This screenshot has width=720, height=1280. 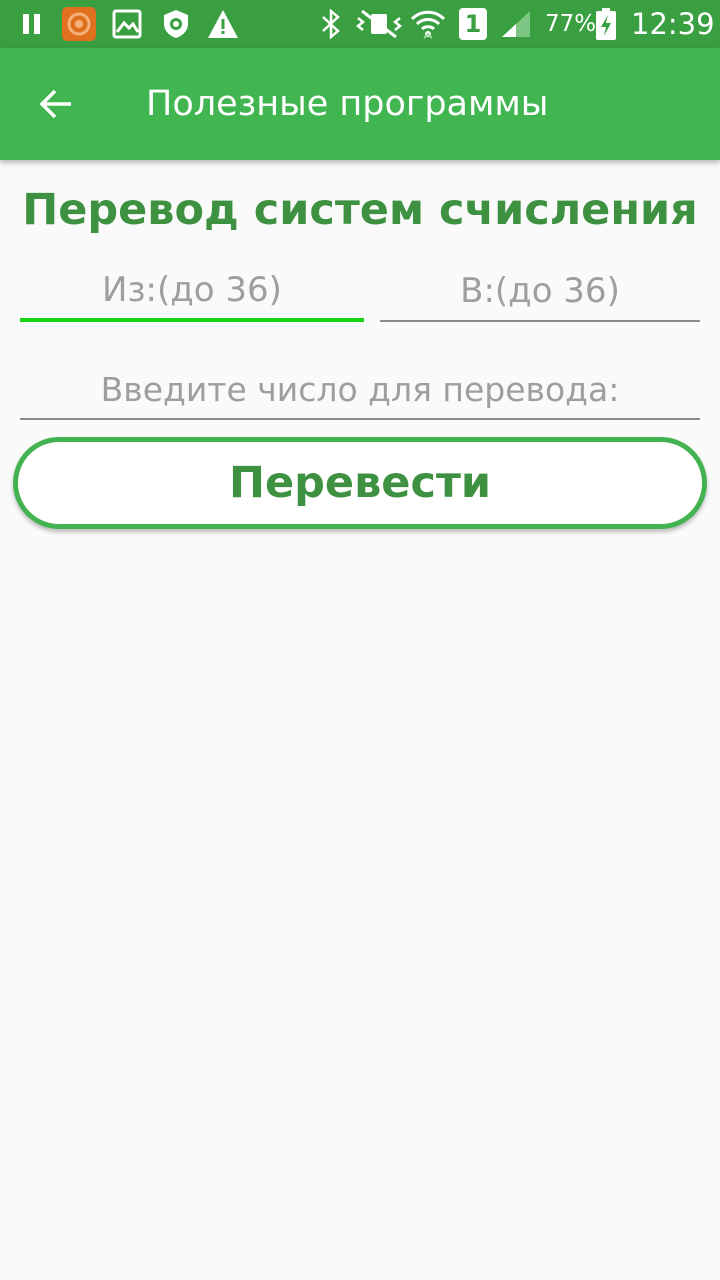 I want to click on sim-icon: 1, so click(x=473, y=24).